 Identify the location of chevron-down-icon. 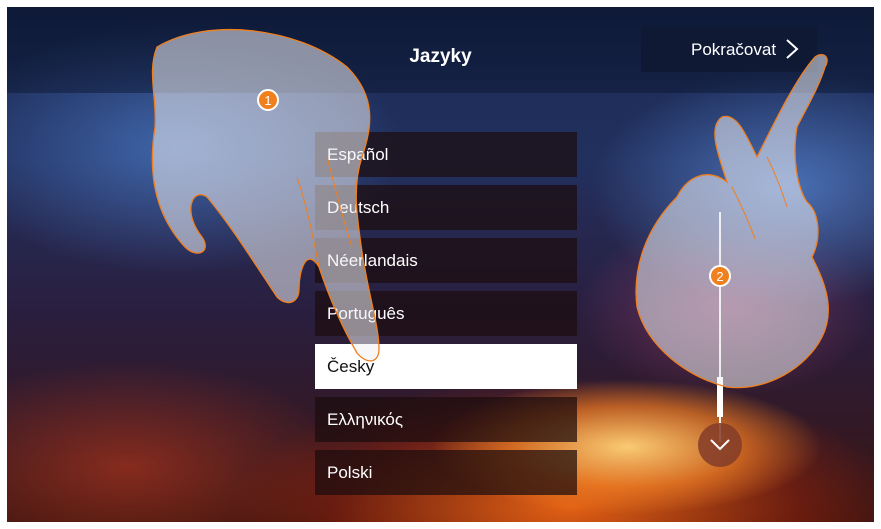
(720, 445).